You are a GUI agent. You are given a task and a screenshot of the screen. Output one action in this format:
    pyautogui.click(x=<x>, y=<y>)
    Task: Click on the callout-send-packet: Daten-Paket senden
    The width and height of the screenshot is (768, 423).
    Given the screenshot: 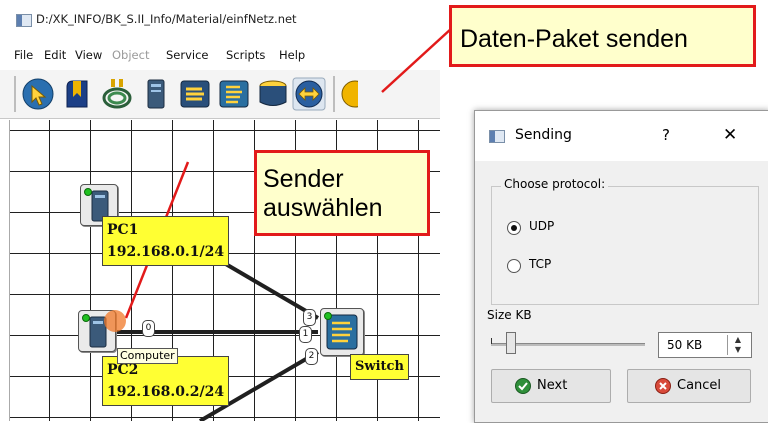 What is the action you would take?
    pyautogui.click(x=602, y=36)
    